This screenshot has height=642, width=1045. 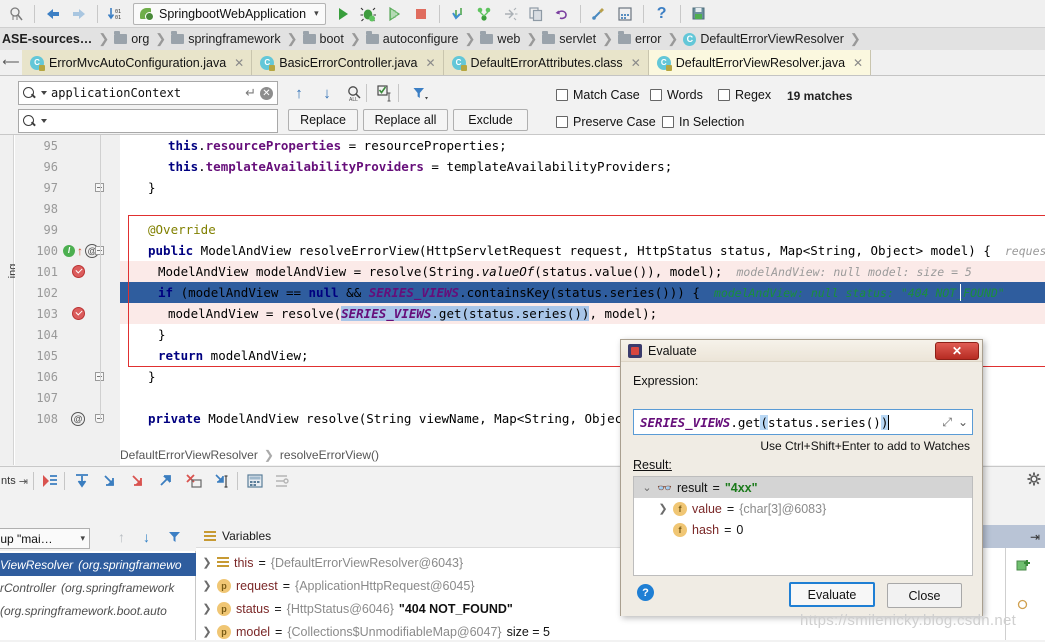 What do you see at coordinates (110, 481) in the screenshot?
I see `step-into-icon` at bounding box center [110, 481].